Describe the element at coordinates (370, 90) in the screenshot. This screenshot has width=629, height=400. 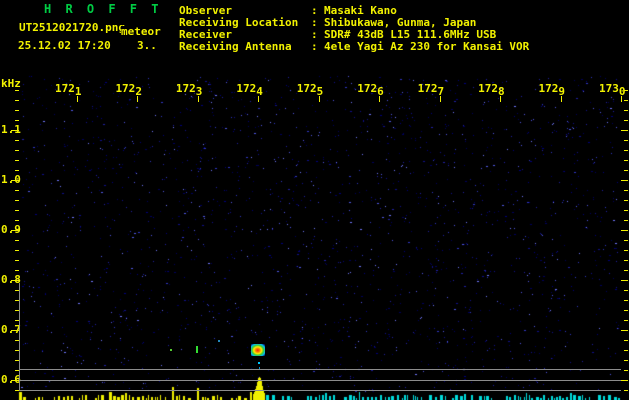
I see `time-axis-label: 1726` at that location.